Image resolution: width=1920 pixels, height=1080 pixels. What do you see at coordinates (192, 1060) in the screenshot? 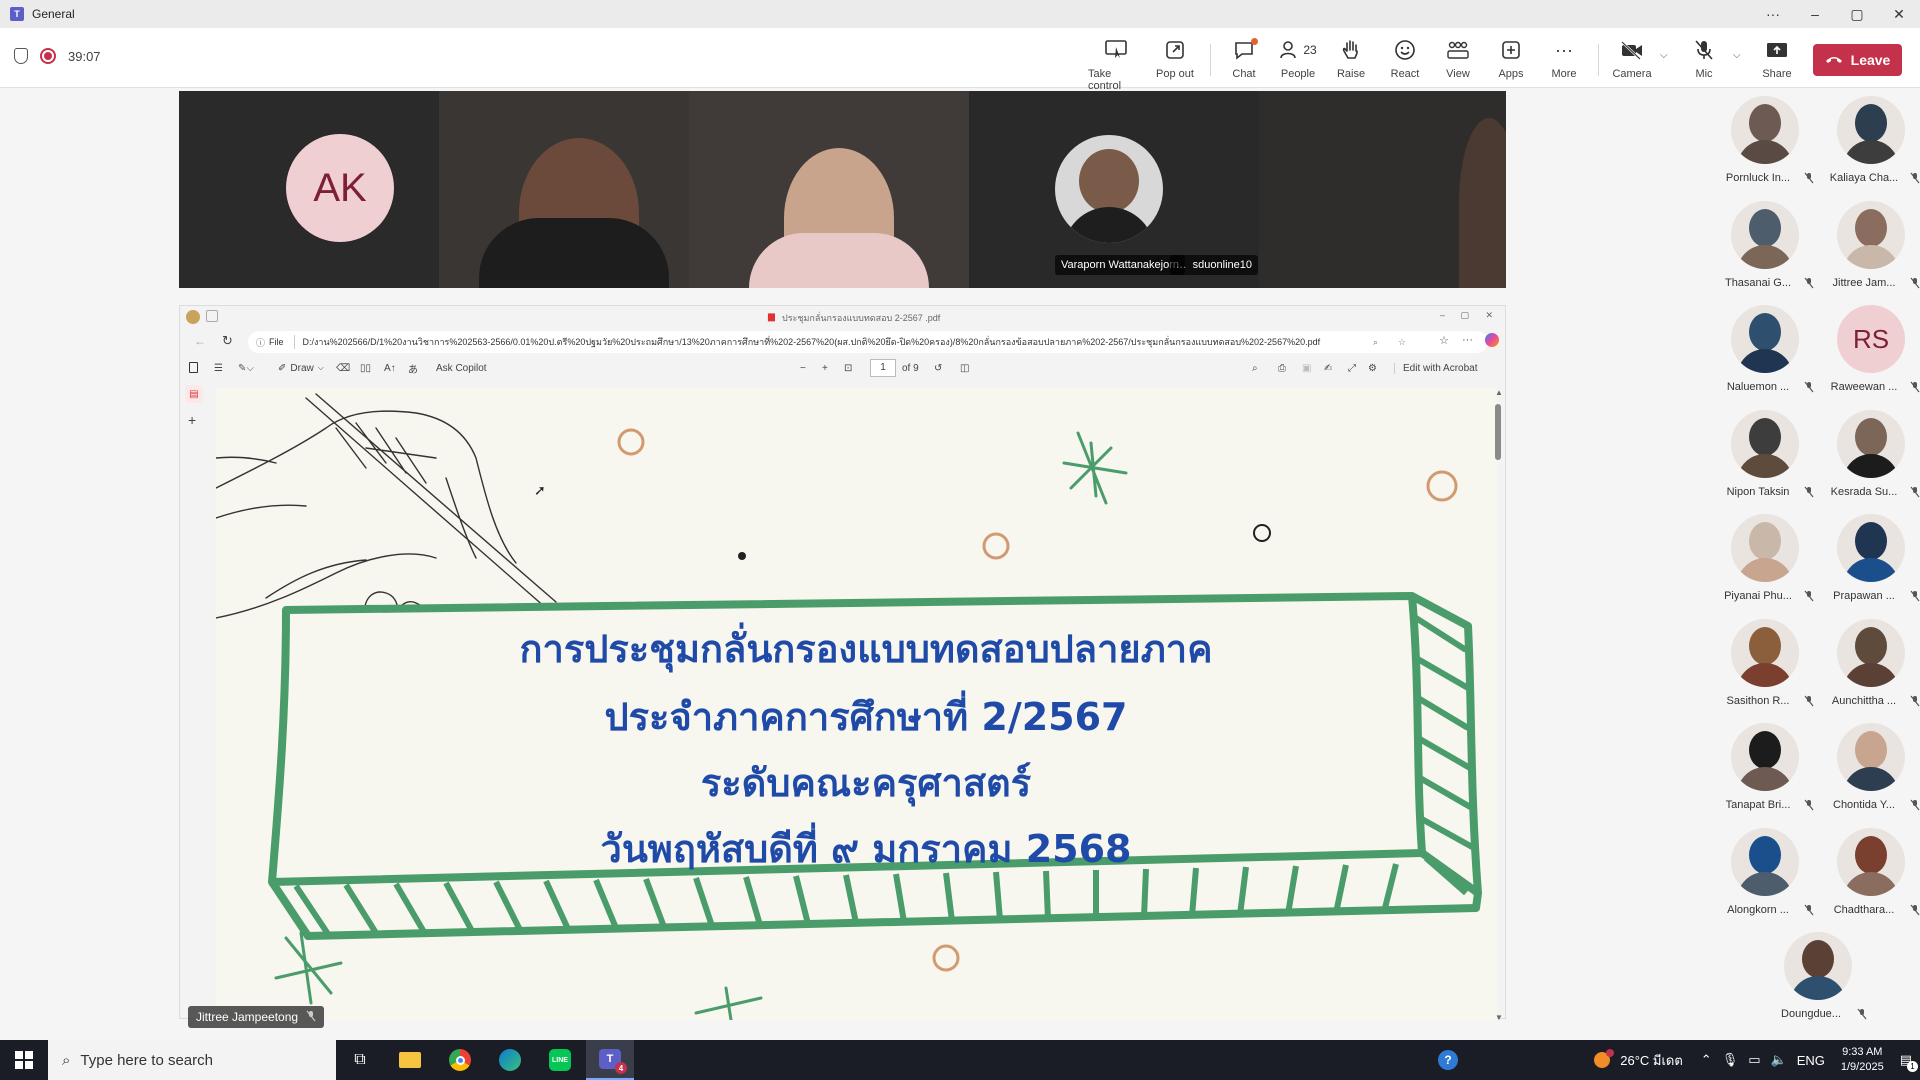
I see `taskbar-search-input: ⌕ Type here to search` at bounding box center [192, 1060].